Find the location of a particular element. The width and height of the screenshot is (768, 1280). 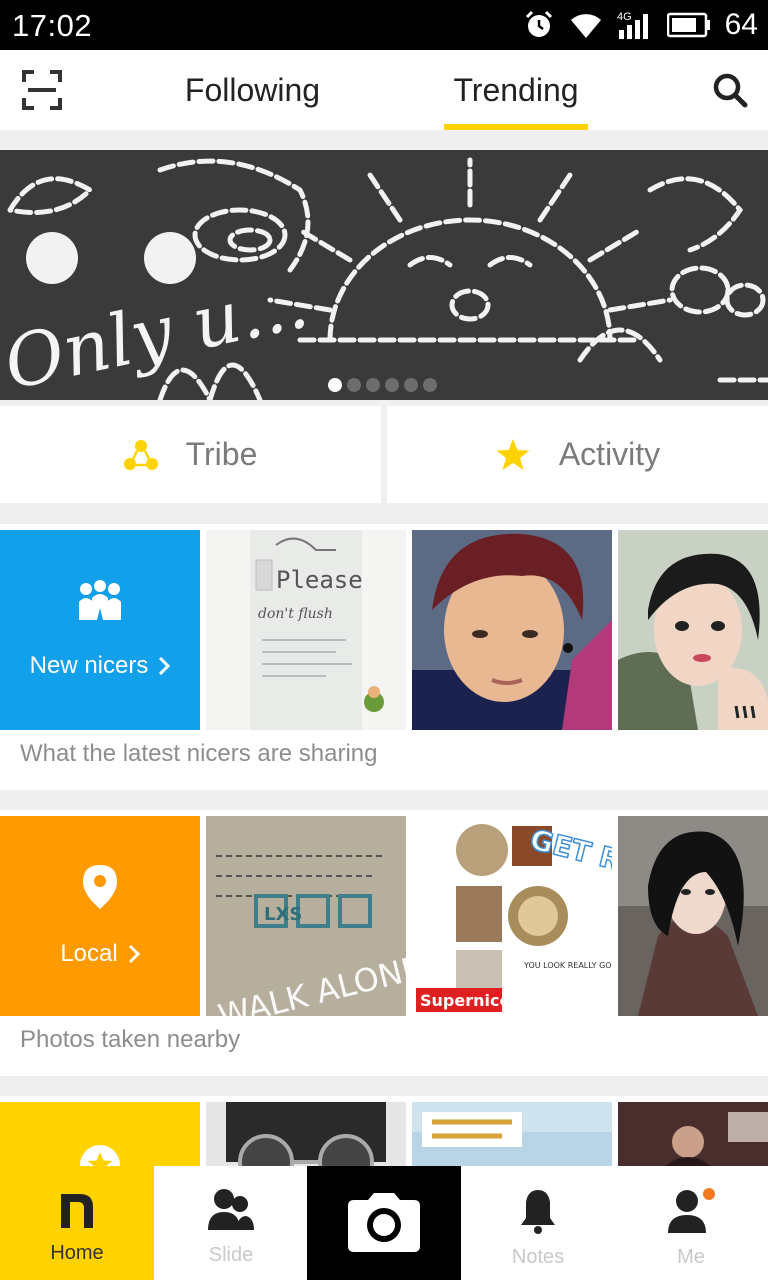

status-time: 17:02 is located at coordinates (52, 25).